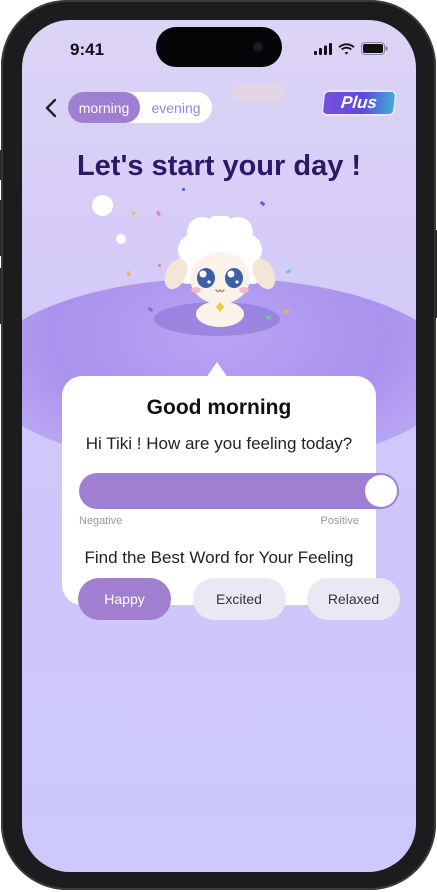  Describe the element at coordinates (219, 557) in the screenshot. I see `word-prompt: Find the Best Word for Your Feeling` at that location.